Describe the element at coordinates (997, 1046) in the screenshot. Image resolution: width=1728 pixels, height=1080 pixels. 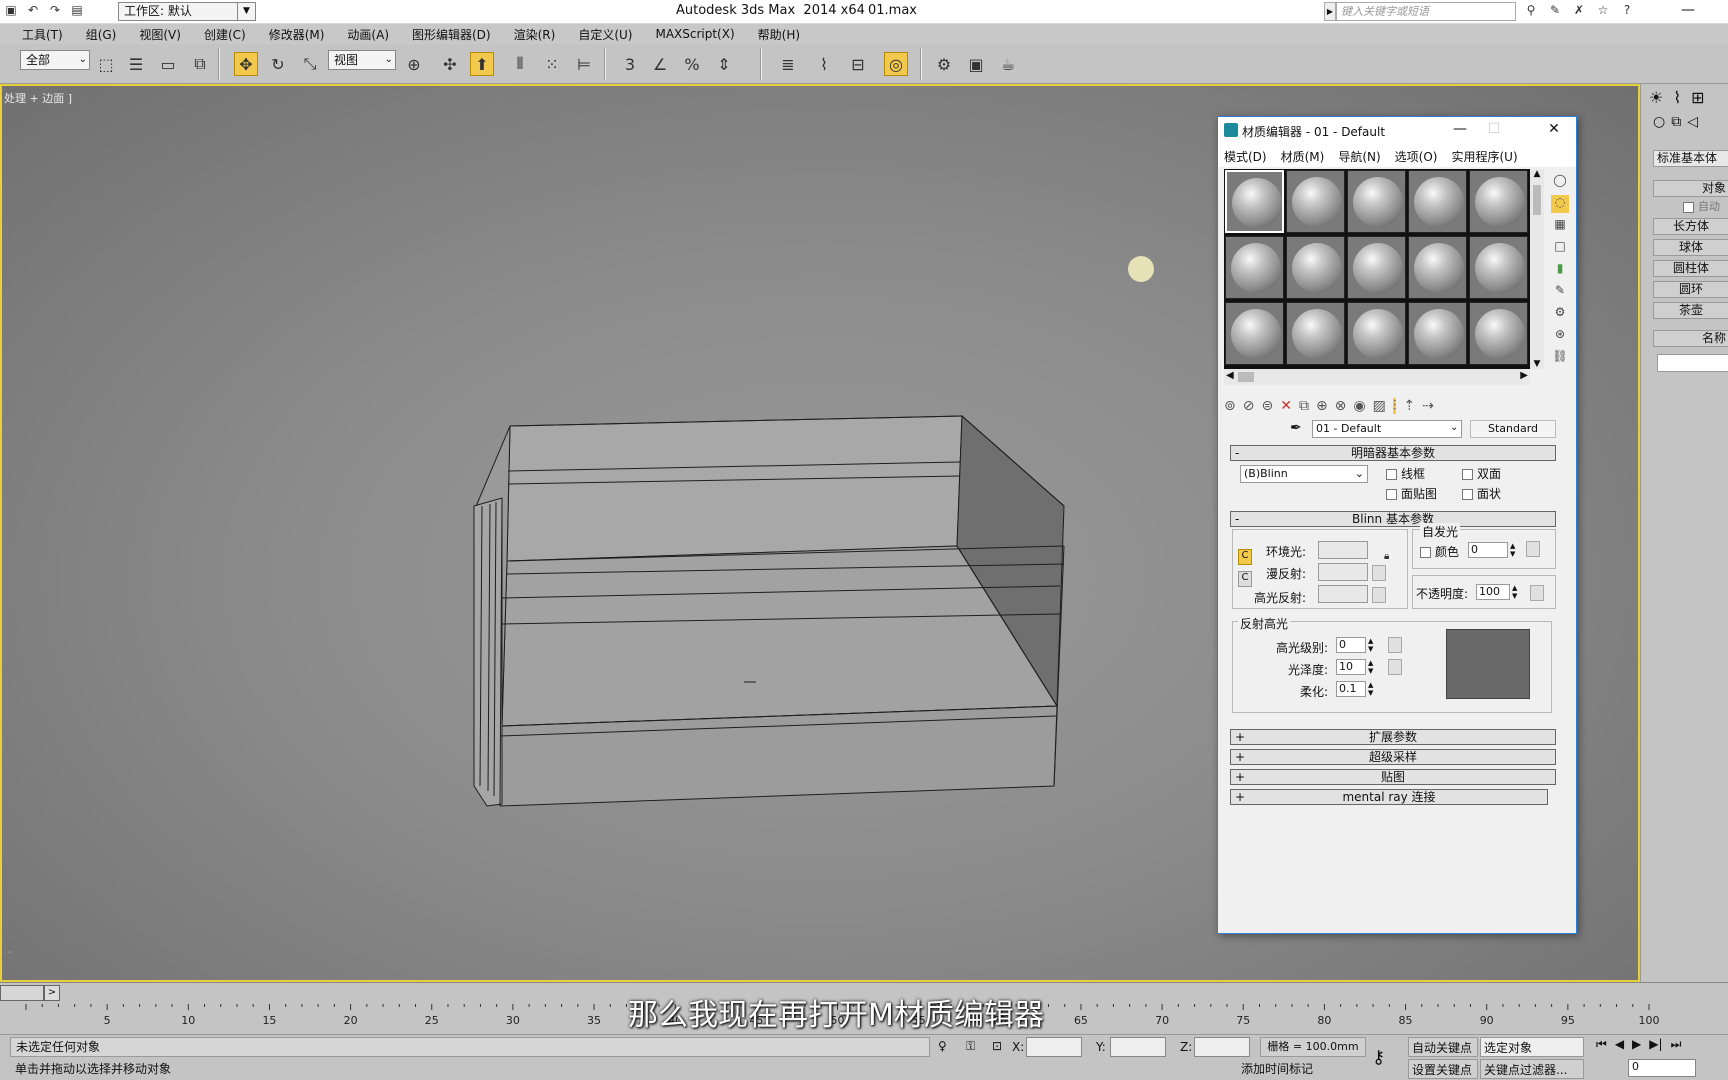
I see `absolute-mode-icon: ⊡` at that location.